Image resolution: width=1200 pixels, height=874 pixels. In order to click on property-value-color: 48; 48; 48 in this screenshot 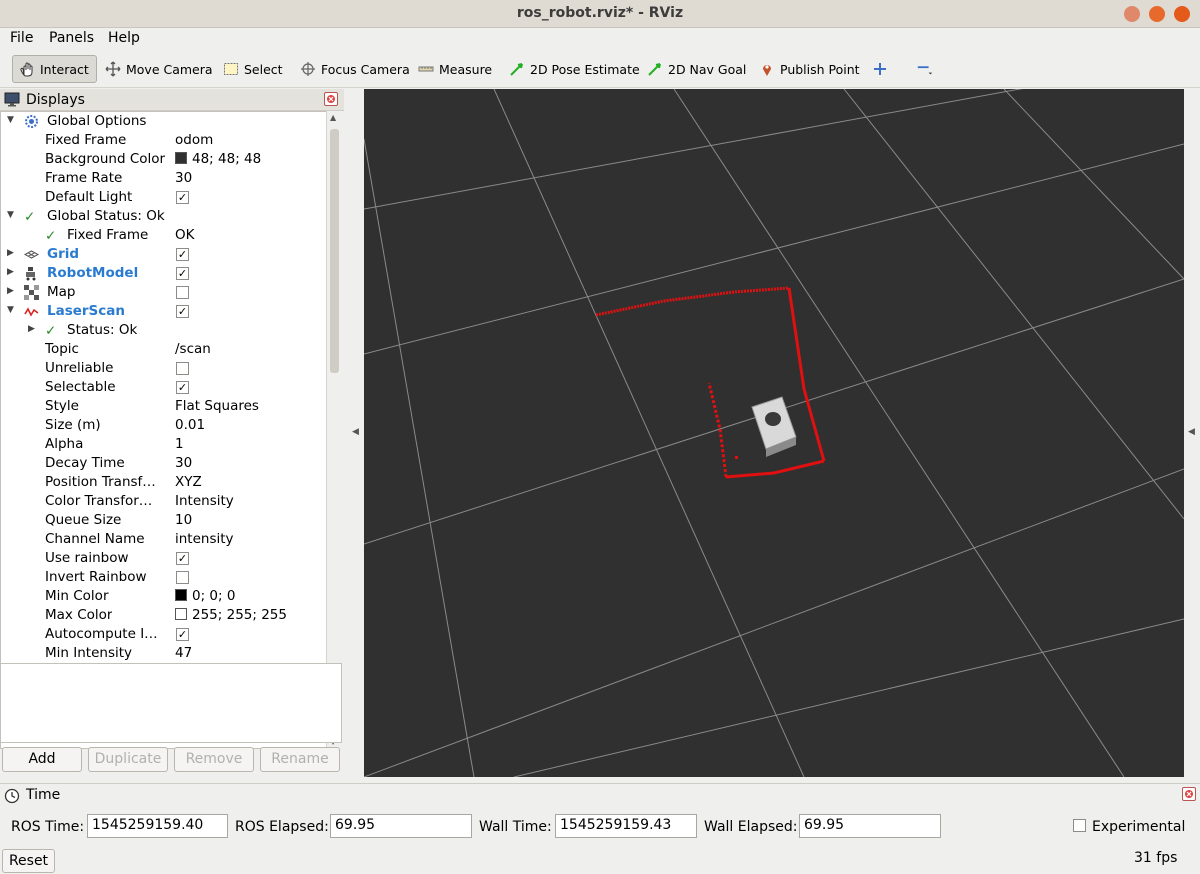, I will do `click(218, 159)`.